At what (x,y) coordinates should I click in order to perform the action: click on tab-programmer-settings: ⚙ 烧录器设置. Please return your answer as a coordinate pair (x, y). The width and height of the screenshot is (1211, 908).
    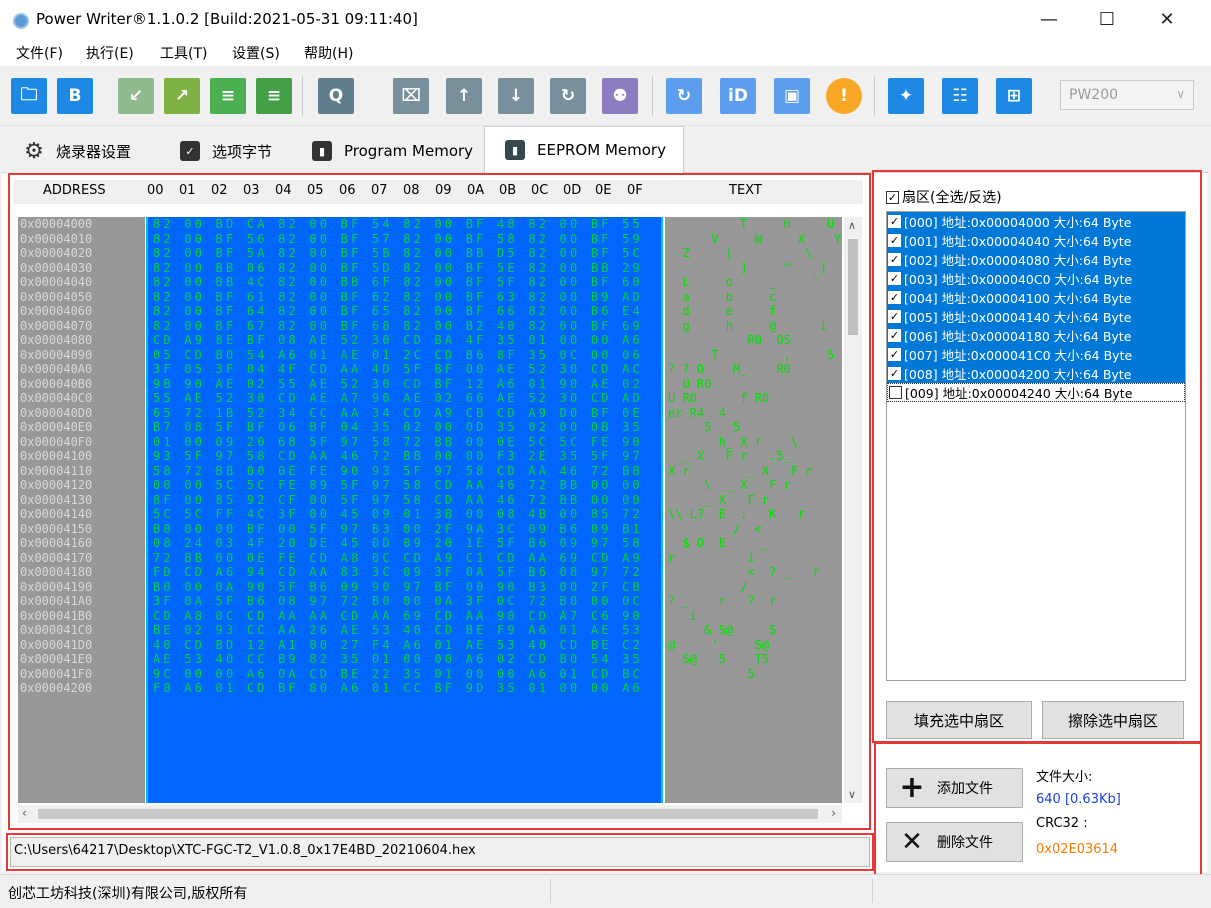
    Looking at the image, I should click on (82, 151).